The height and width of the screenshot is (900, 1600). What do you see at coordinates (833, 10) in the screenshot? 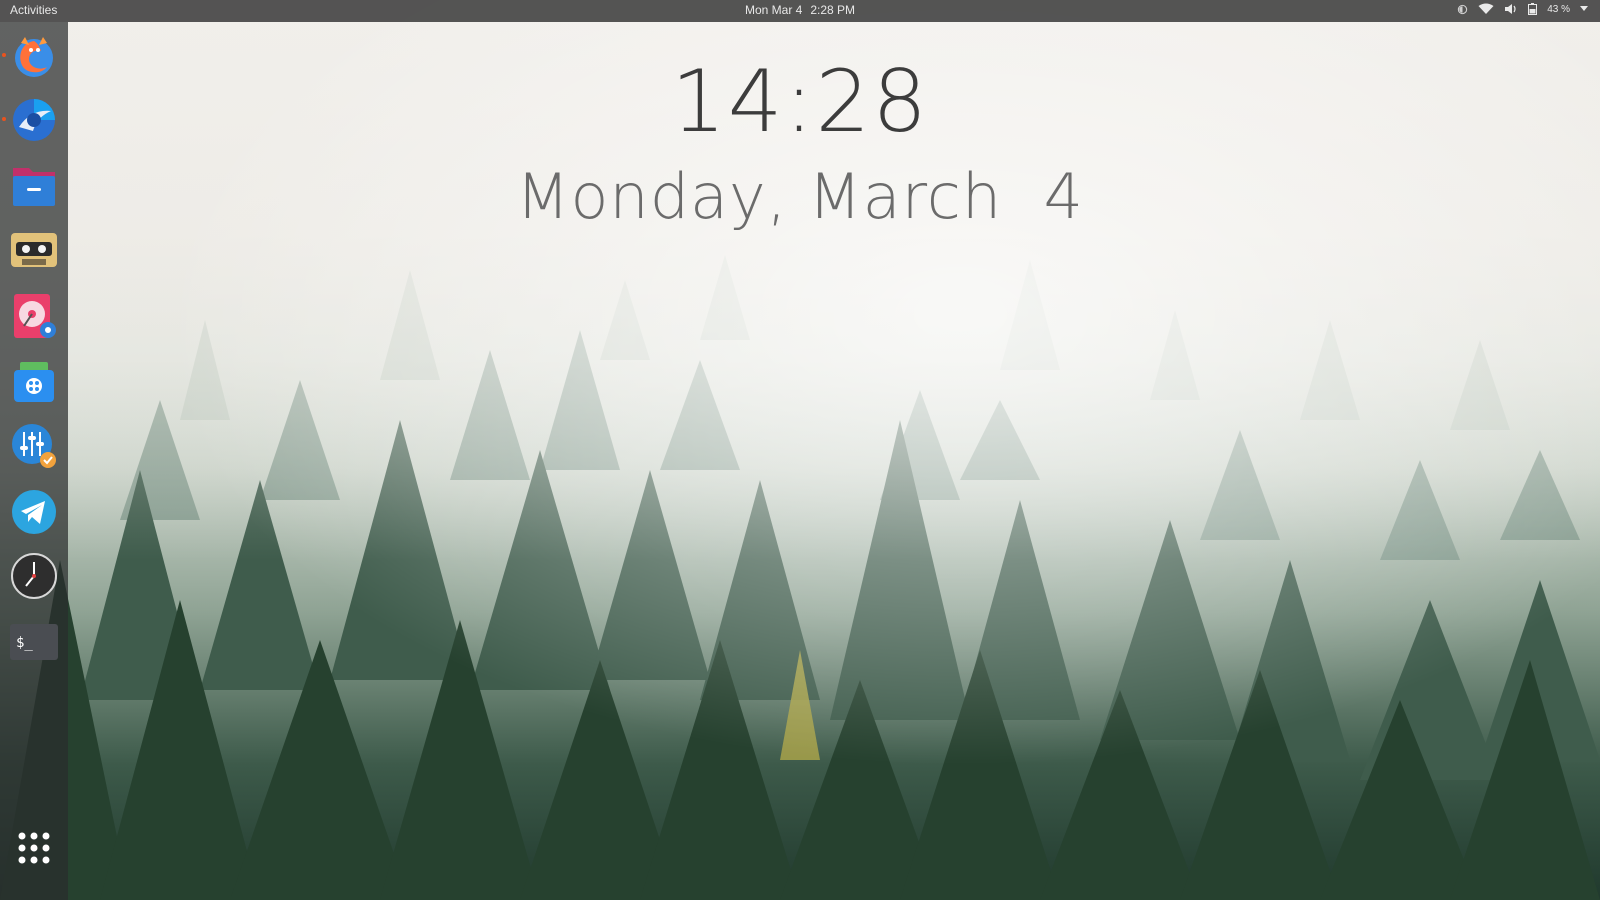
I see `topbar-time: 2:28 PM` at bounding box center [833, 10].